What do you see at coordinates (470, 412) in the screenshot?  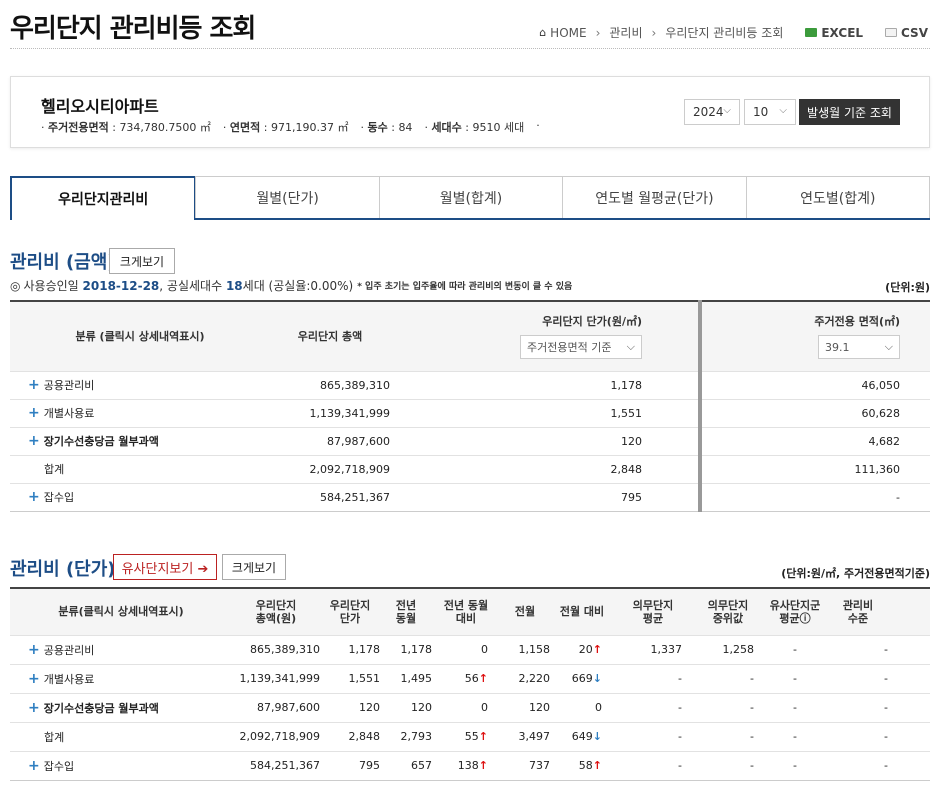 I see `table-row: + 개별사용료 1,139,341,999 1,551 60,628` at bounding box center [470, 412].